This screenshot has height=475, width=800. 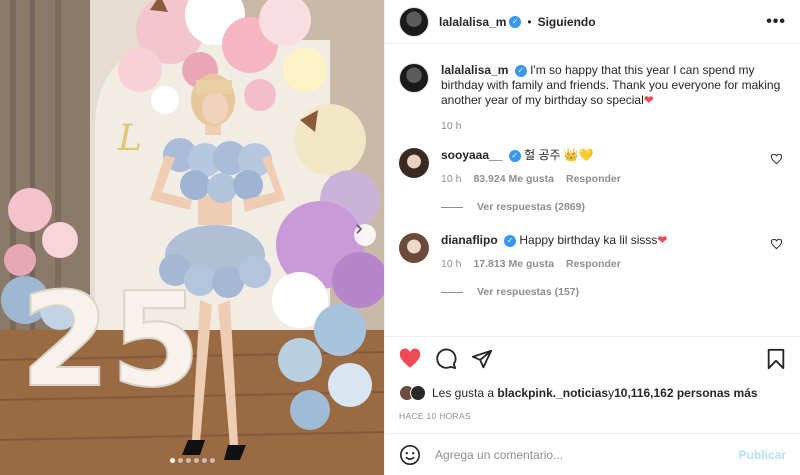 I want to click on publish-button: Publicar, so click(x=762, y=455).